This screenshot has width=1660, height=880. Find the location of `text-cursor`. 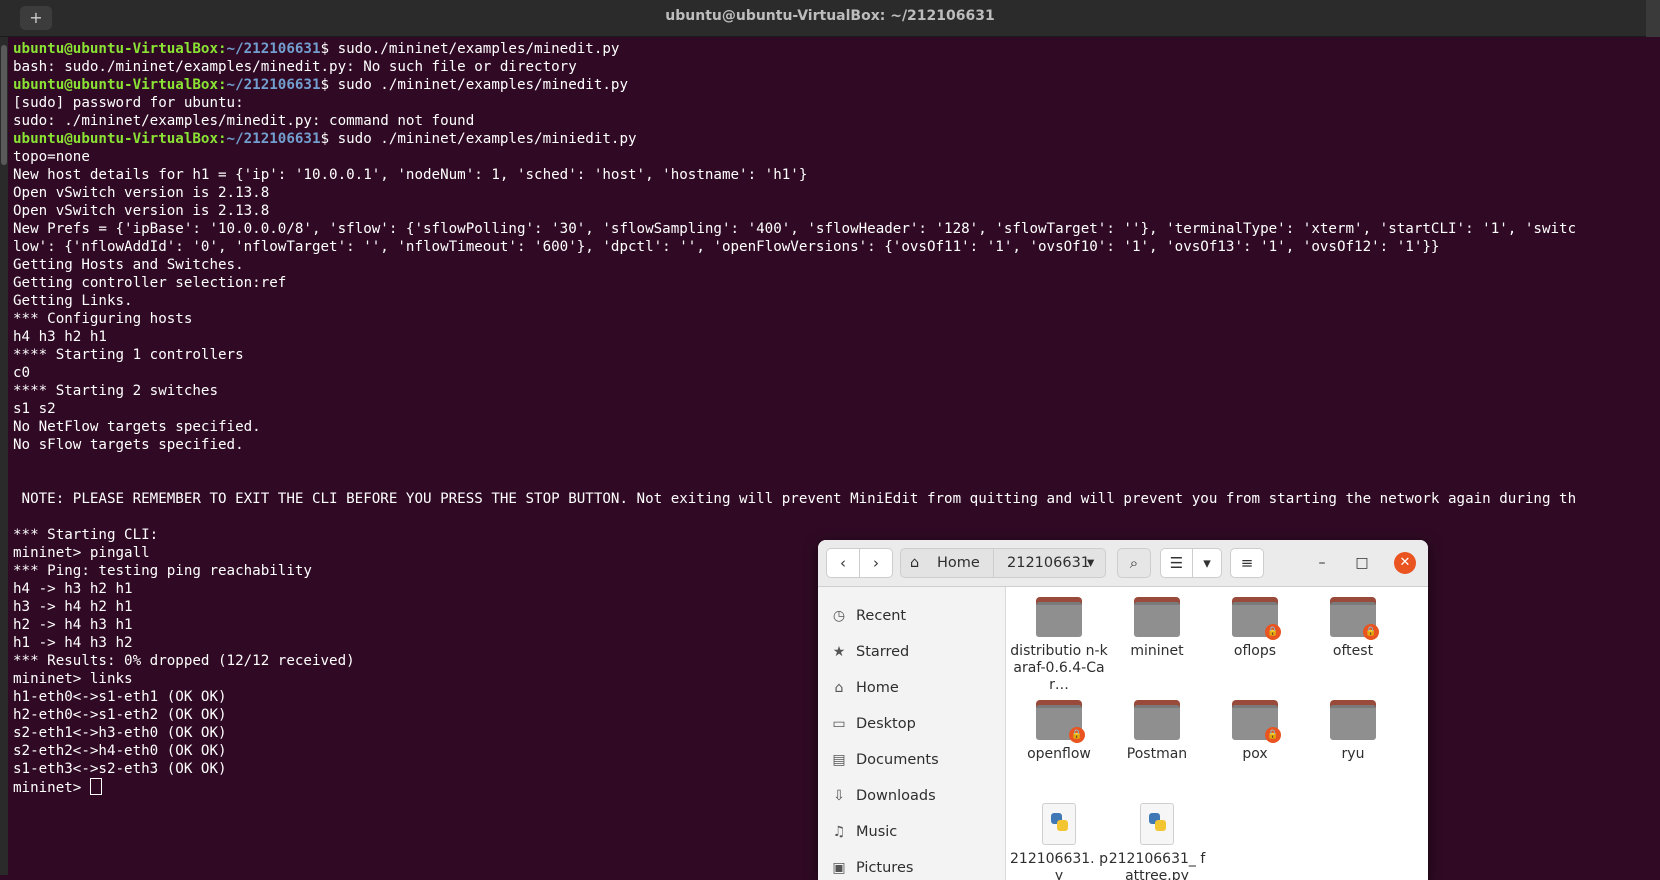

text-cursor is located at coordinates (95, 786).